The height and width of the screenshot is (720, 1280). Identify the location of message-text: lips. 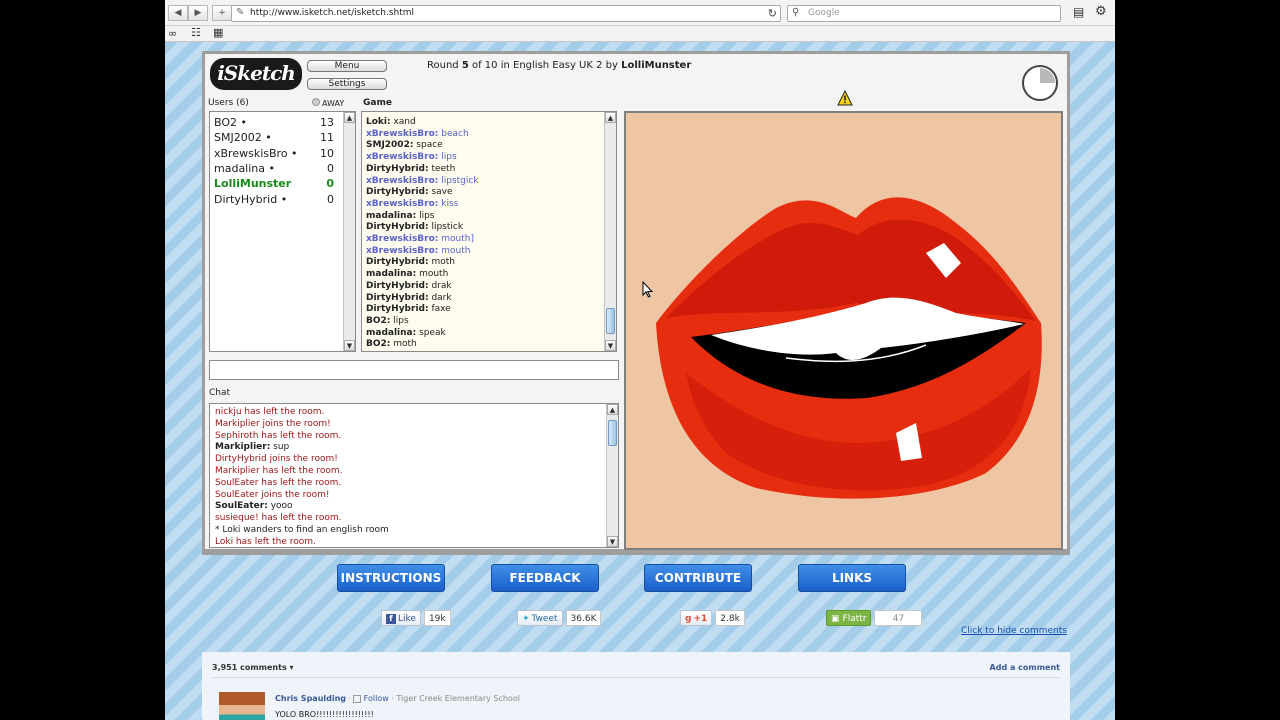
(425, 215).